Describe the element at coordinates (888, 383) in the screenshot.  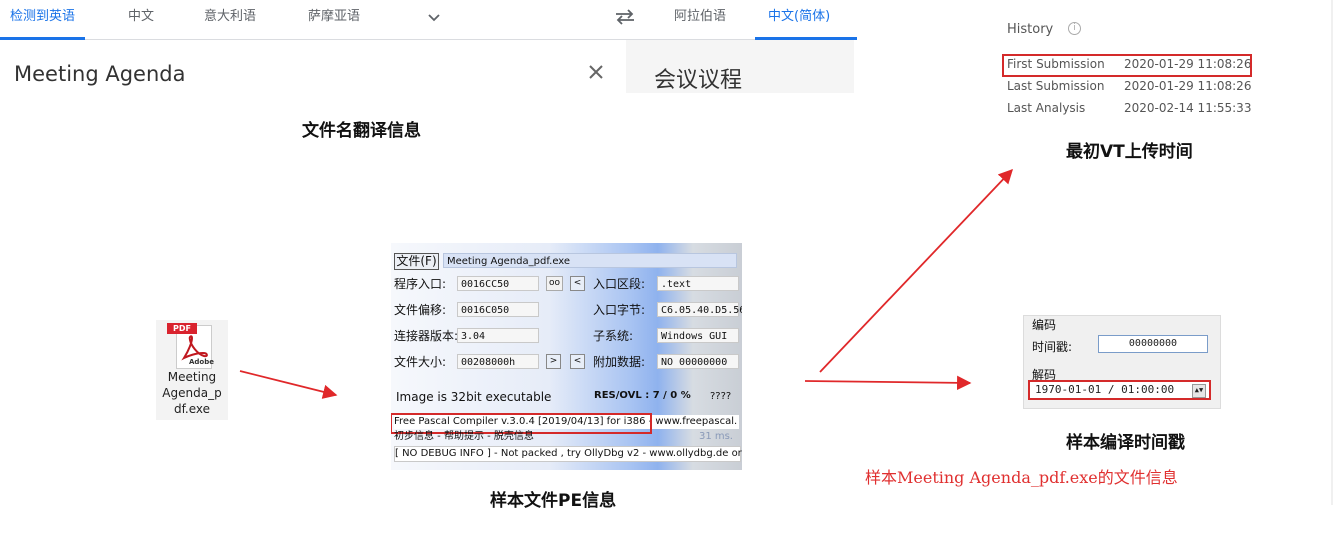
I see `arrow-to-compile-time` at that location.